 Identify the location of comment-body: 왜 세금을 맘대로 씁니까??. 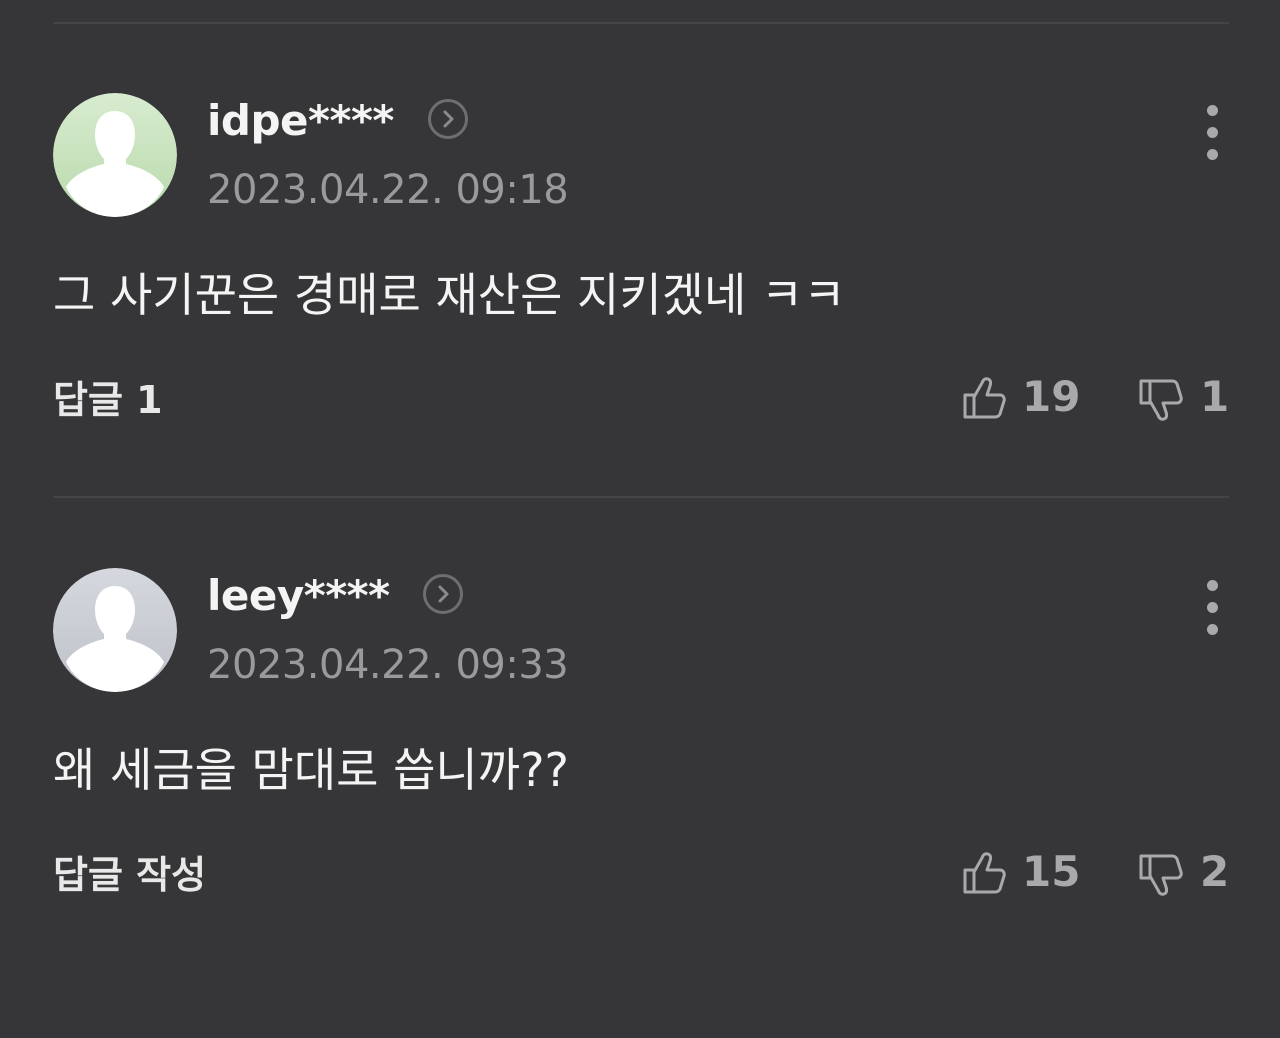
(311, 770).